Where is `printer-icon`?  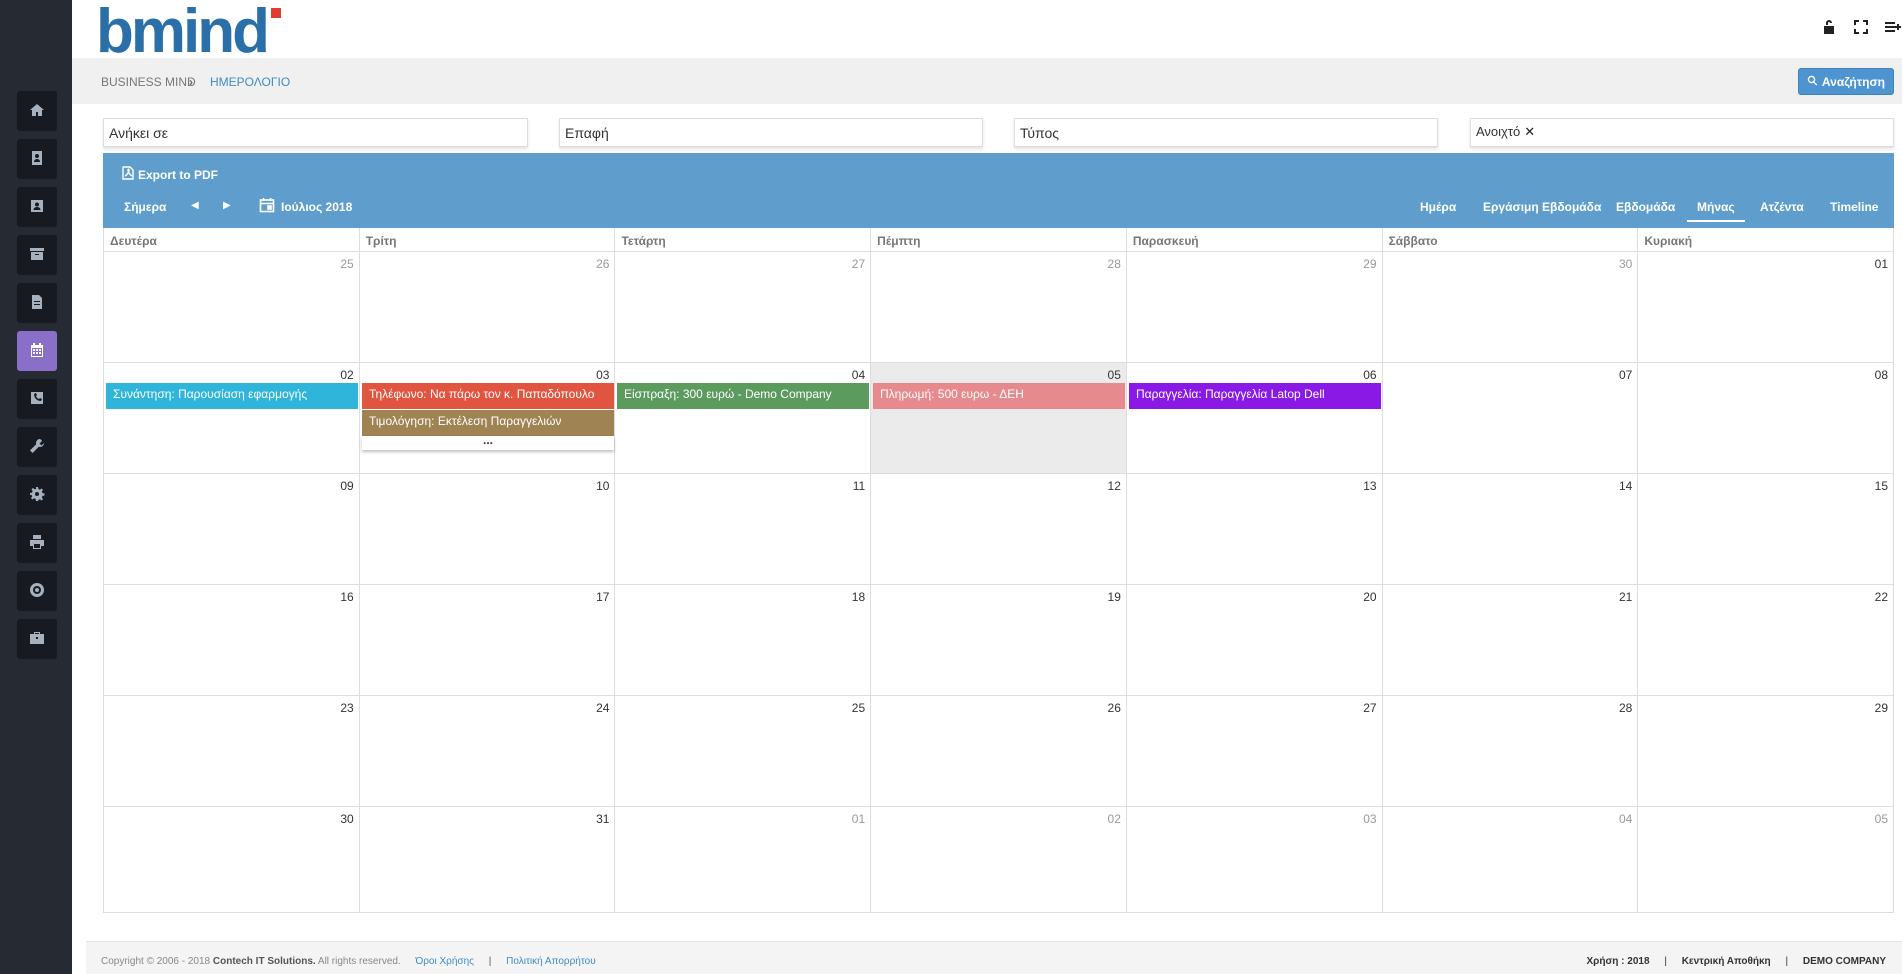 printer-icon is located at coordinates (37, 543).